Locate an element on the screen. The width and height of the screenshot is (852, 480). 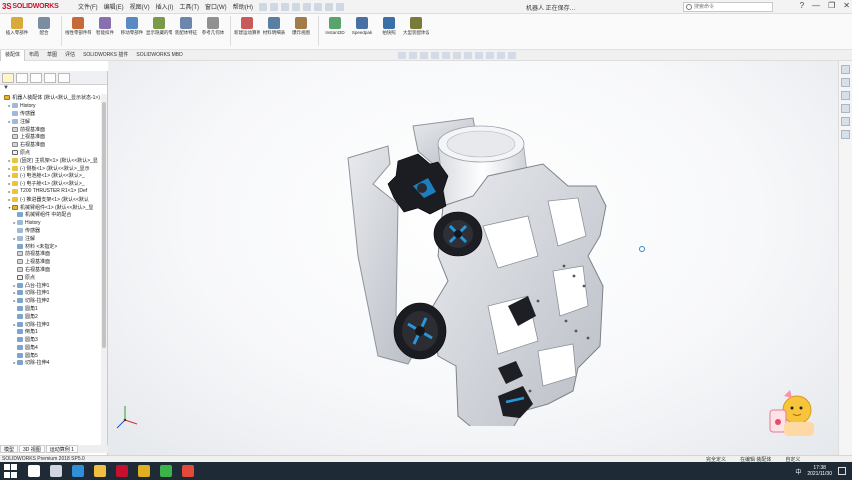
view-settings-icon is located at coordinates (512, 55).